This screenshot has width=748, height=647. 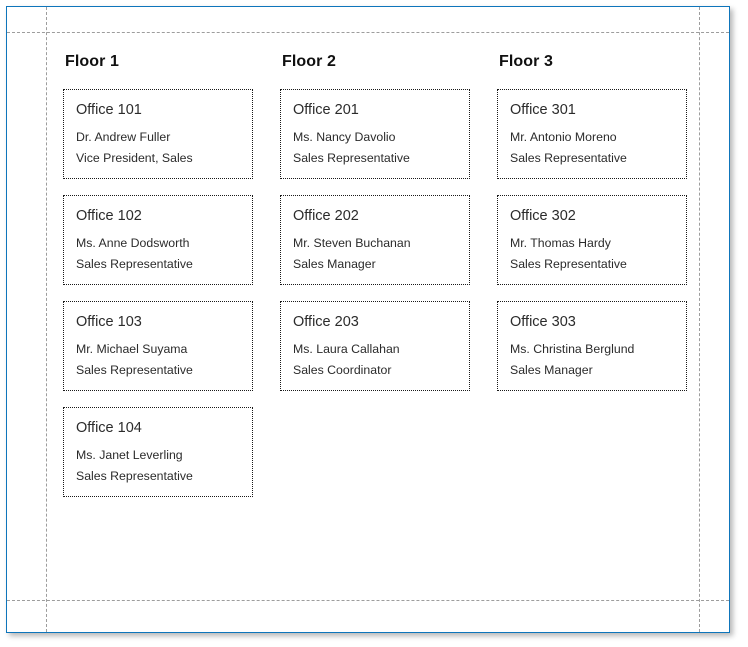 What do you see at coordinates (134, 158) in the screenshot?
I see `office-role: Vice President, Sales` at bounding box center [134, 158].